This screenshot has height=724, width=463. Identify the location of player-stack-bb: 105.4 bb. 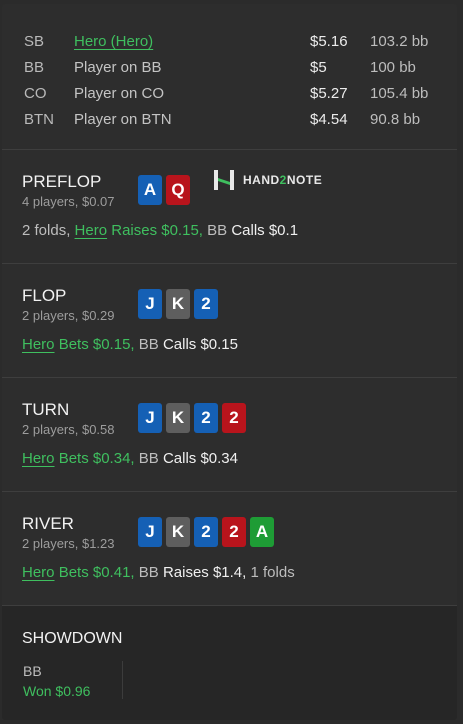
(399, 93).